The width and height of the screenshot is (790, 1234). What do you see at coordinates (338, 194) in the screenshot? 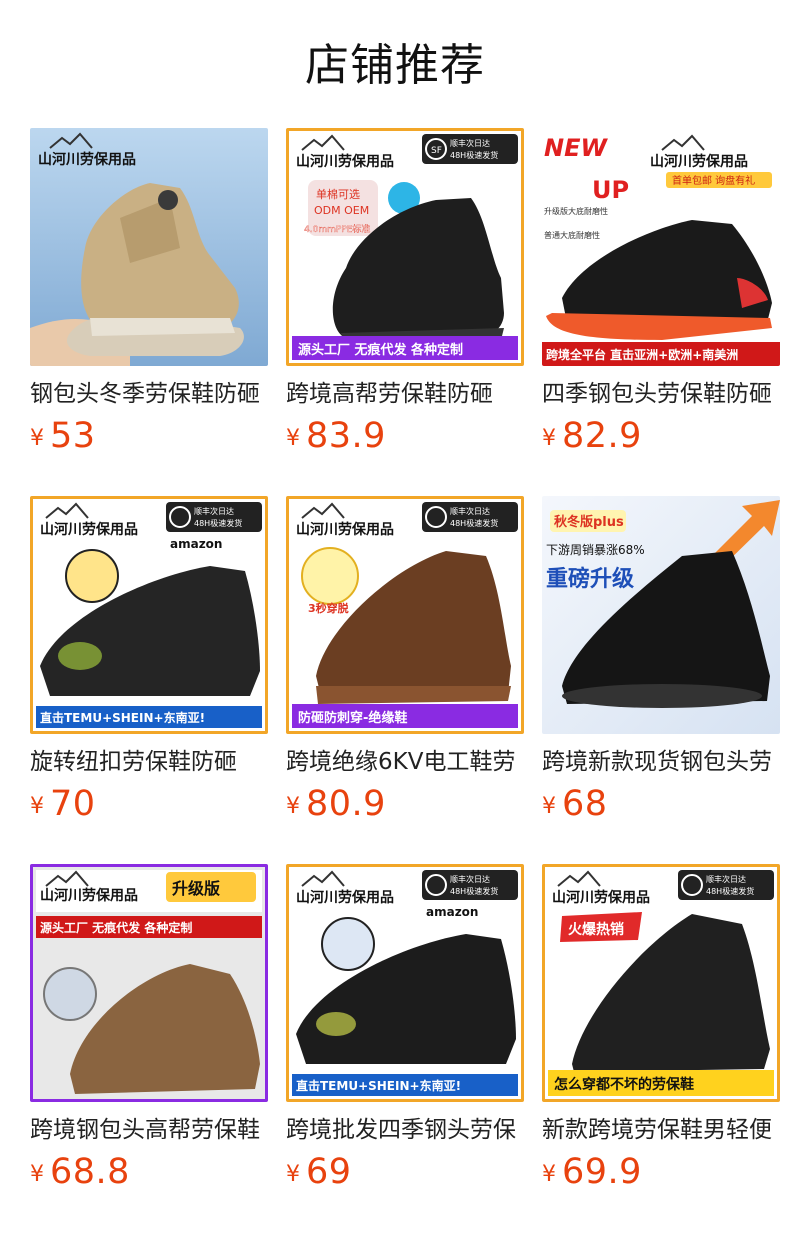
I see `svg-text: 单棉可选` at bounding box center [338, 194].